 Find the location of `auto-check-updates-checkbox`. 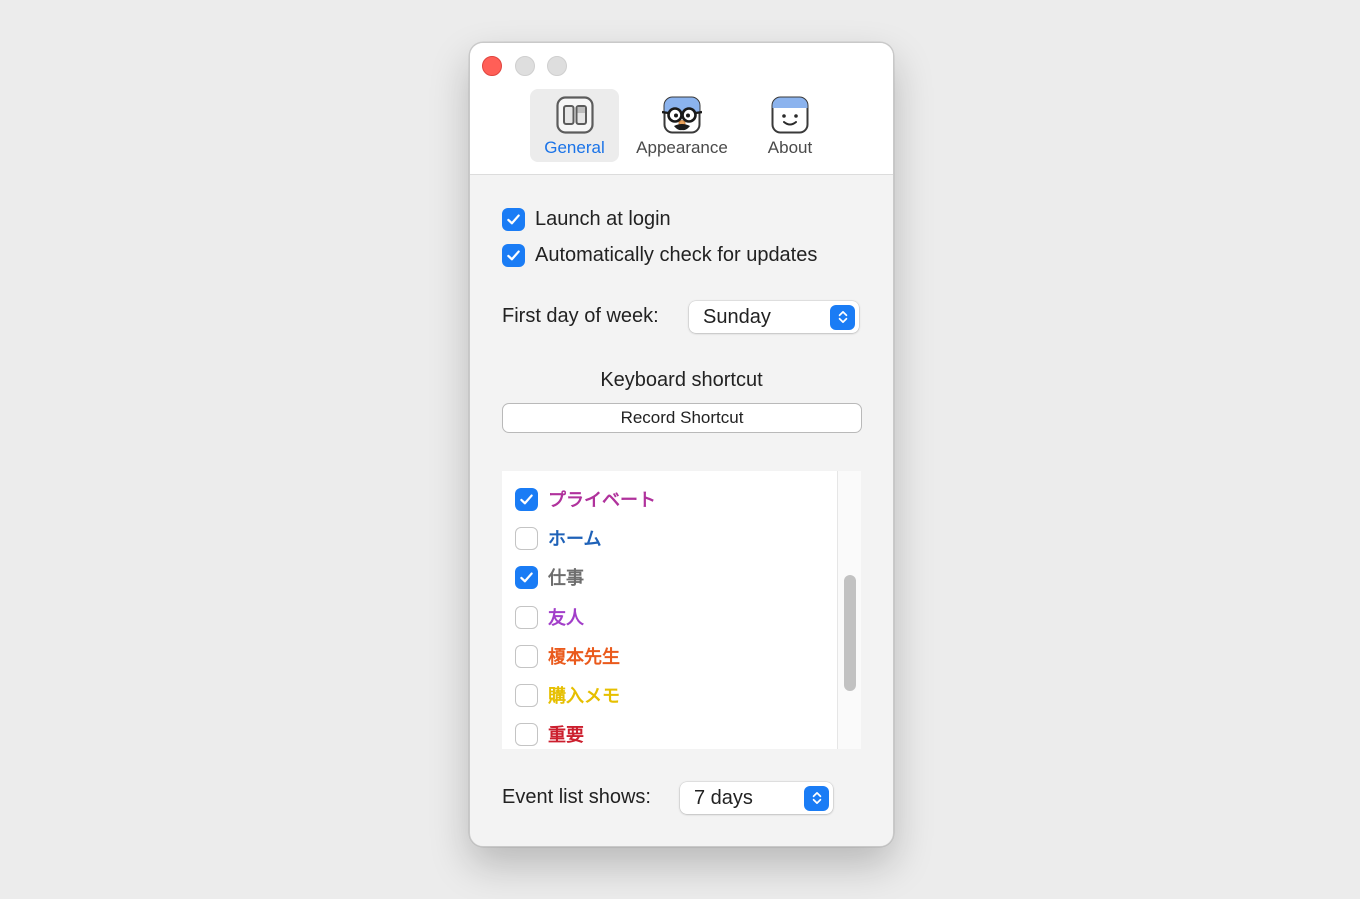

auto-check-updates-checkbox is located at coordinates (513, 255).